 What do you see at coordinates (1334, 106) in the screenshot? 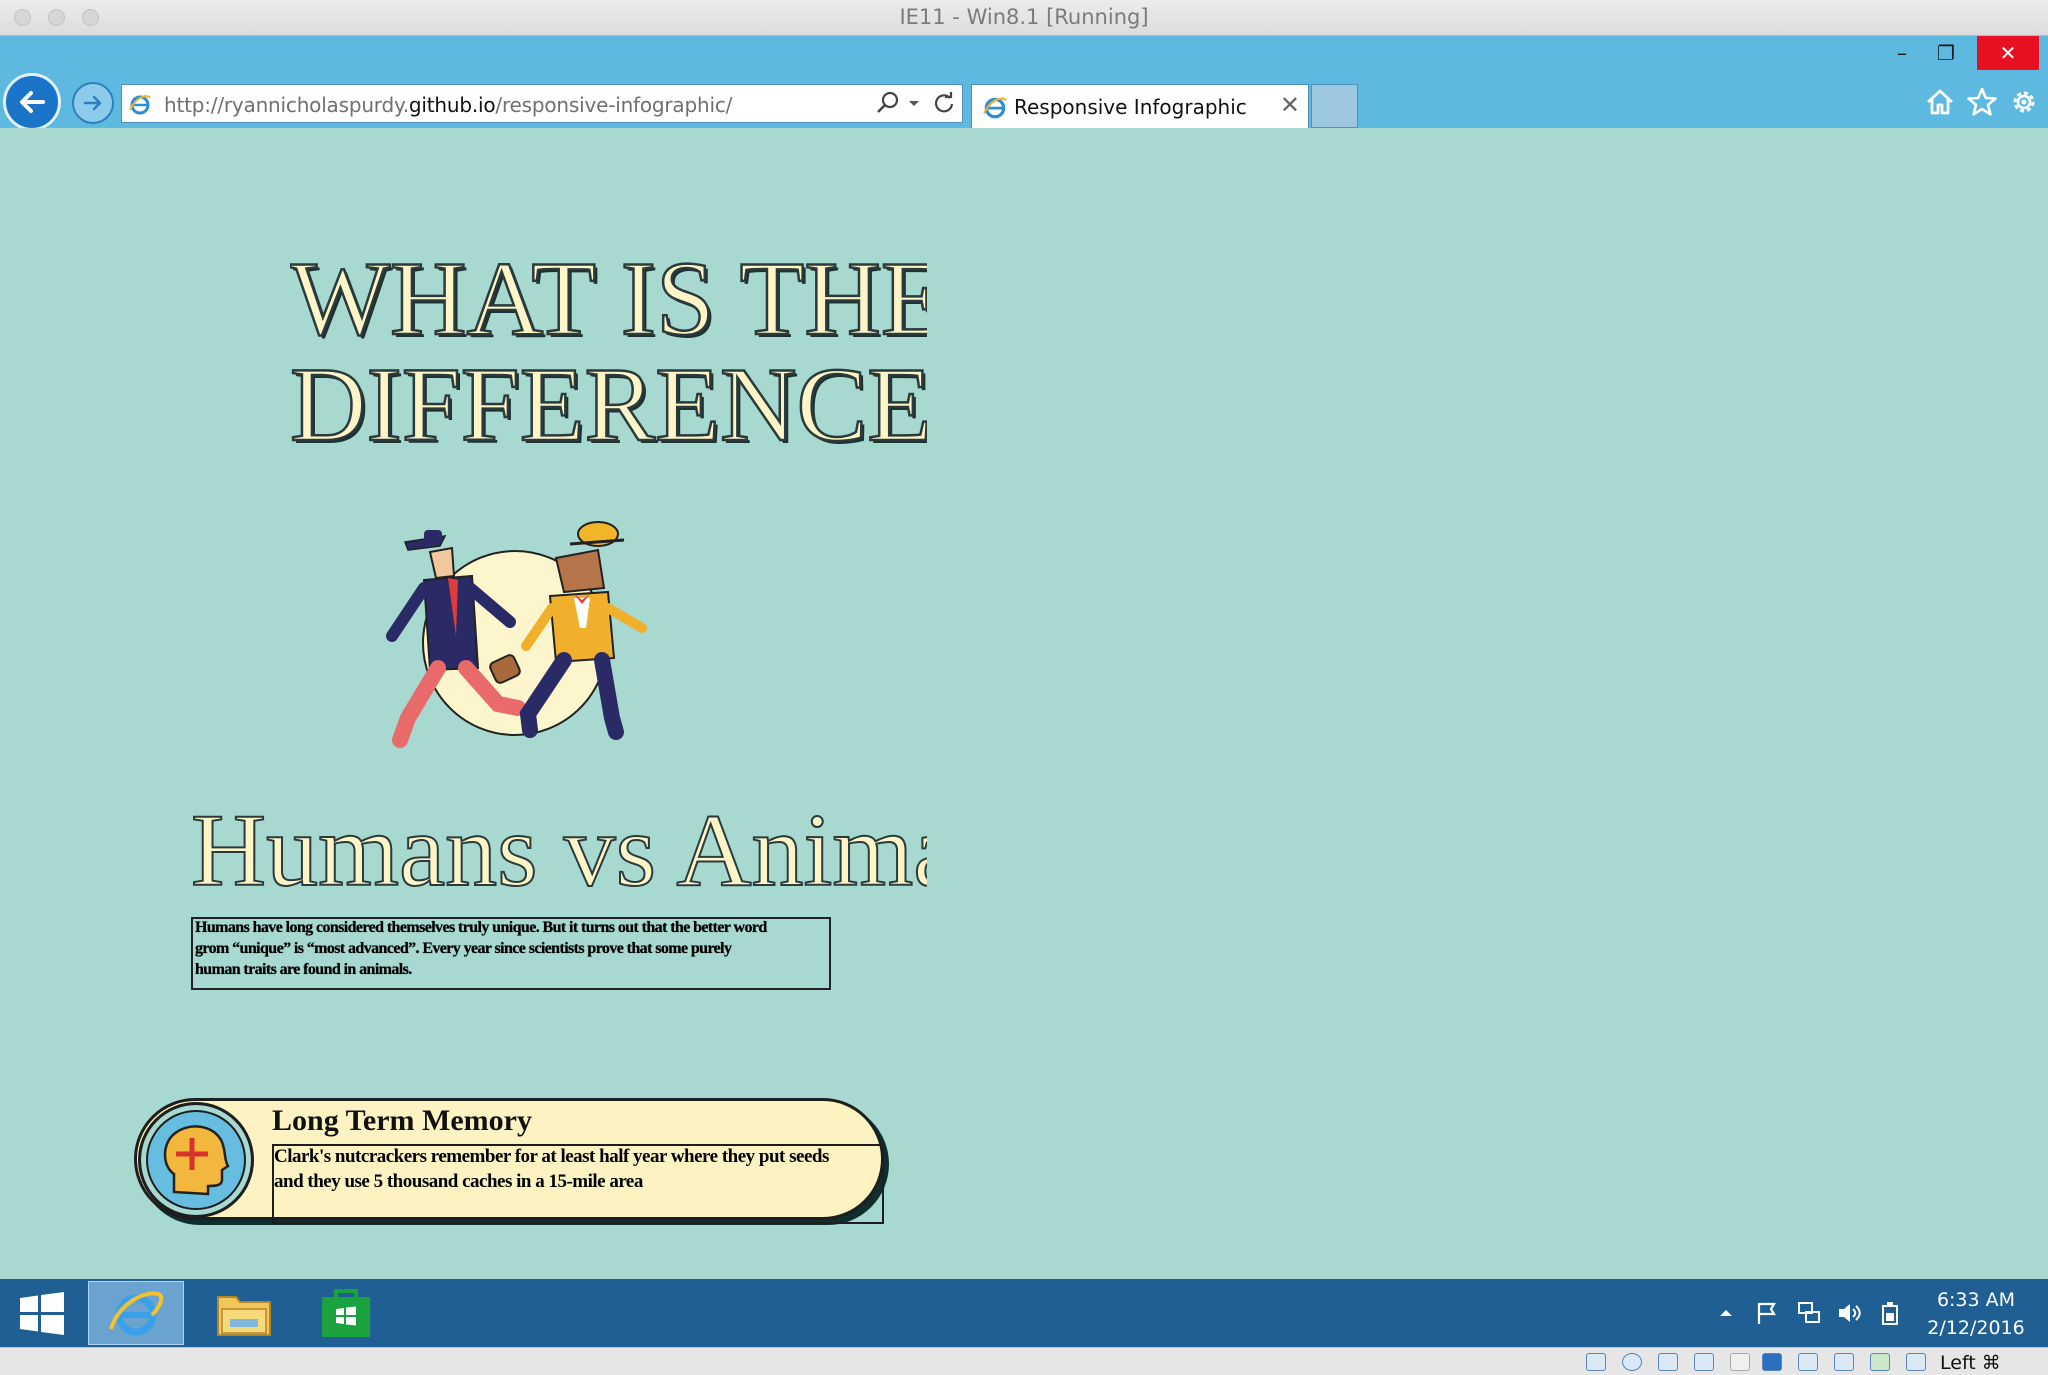
I see `new-tab-button` at bounding box center [1334, 106].